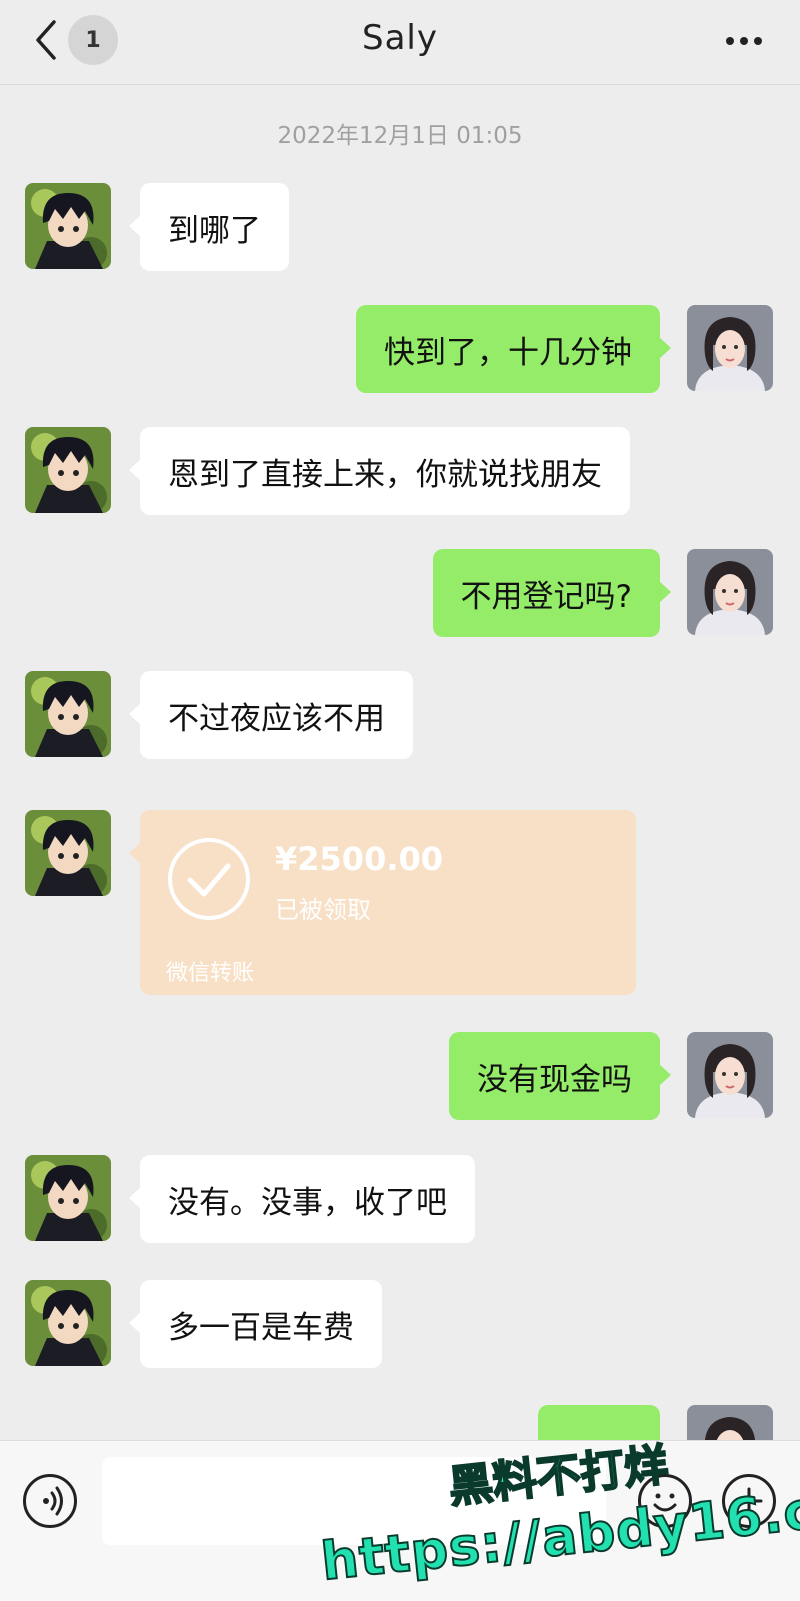  Describe the element at coordinates (379, 471) in the screenshot. I see `received-message-bubble: 恩到了直接上来，你就说找朋友` at that location.